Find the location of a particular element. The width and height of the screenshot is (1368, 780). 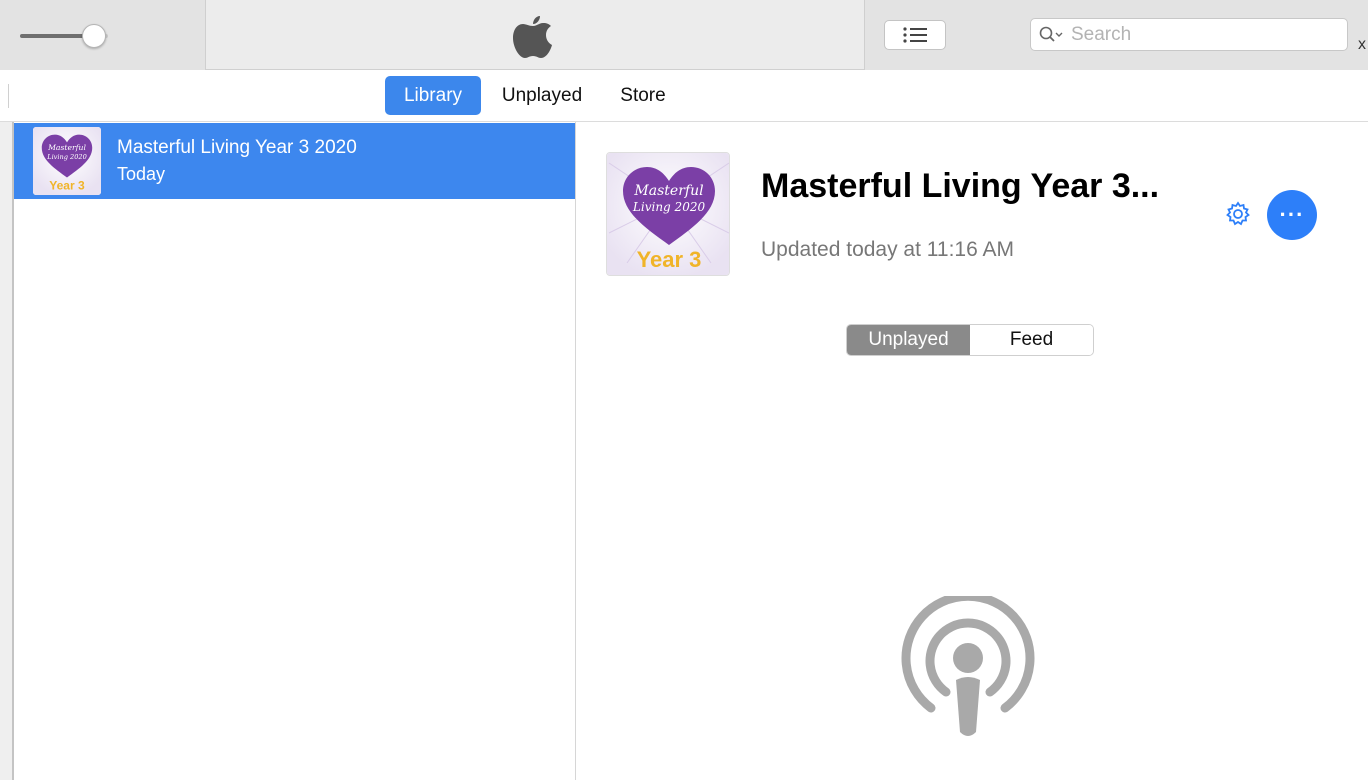

podcast-thumbnail: Masterful Living 2020 Year 3 is located at coordinates (67, 161).